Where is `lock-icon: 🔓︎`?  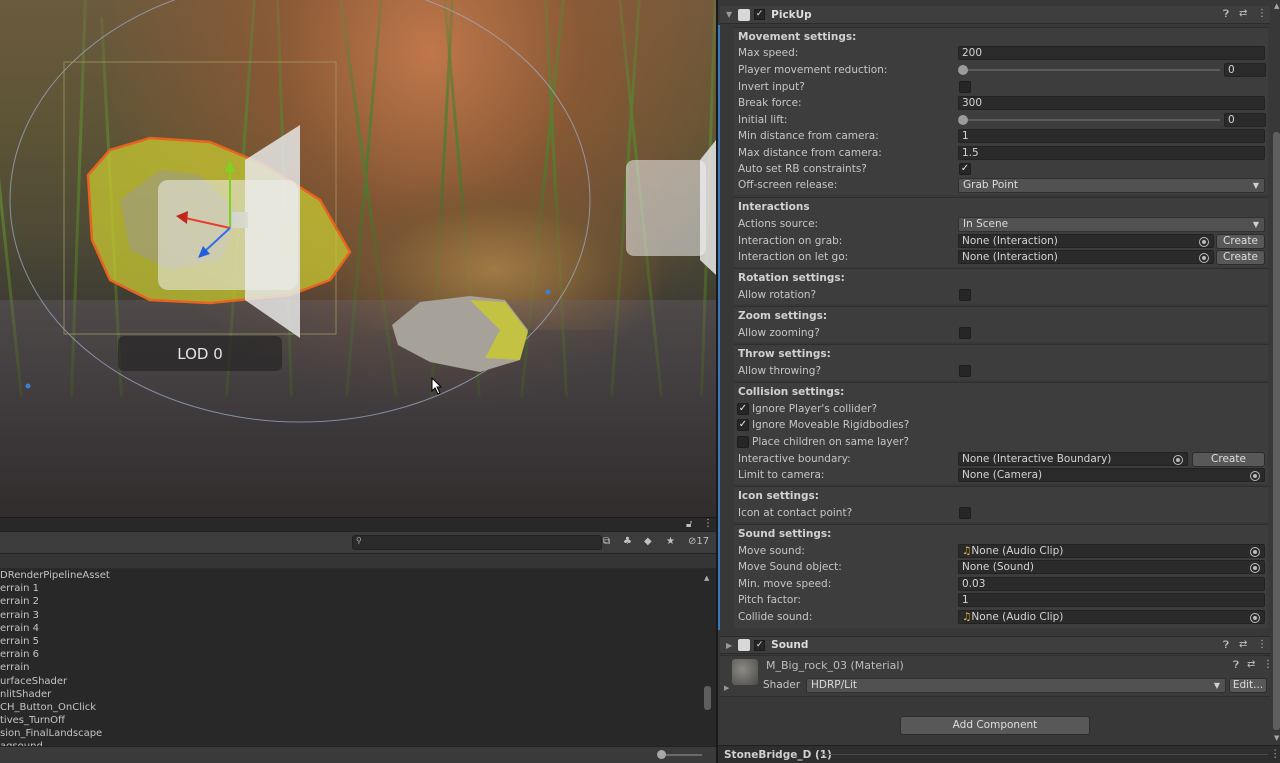
lock-icon: 🔓︎ is located at coordinates (689, 524).